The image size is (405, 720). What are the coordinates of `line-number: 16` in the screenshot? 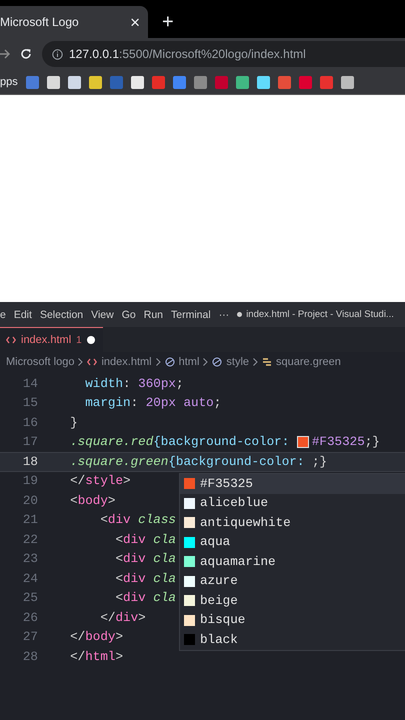 It's located at (30, 423).